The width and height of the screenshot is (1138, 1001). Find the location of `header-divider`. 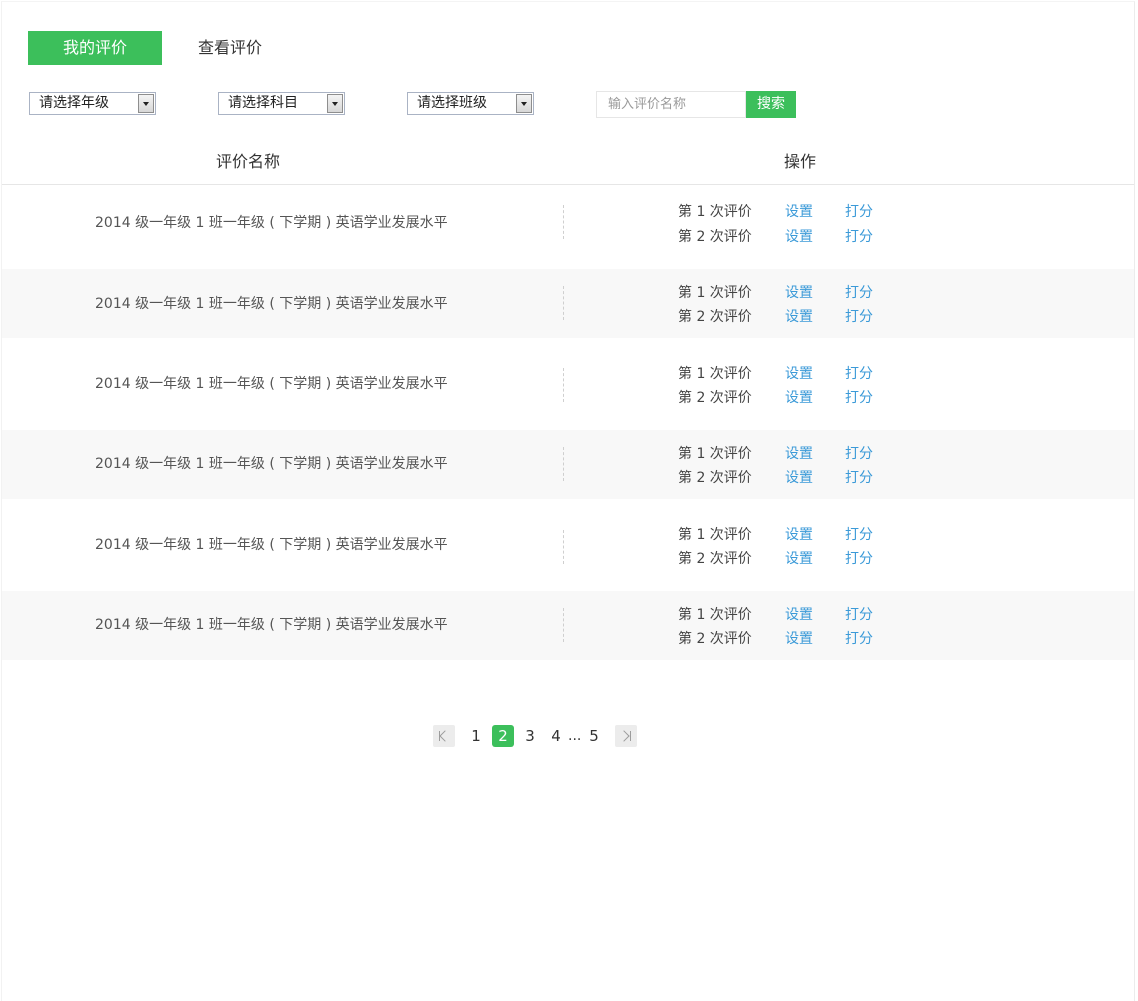

header-divider is located at coordinates (568, 184).